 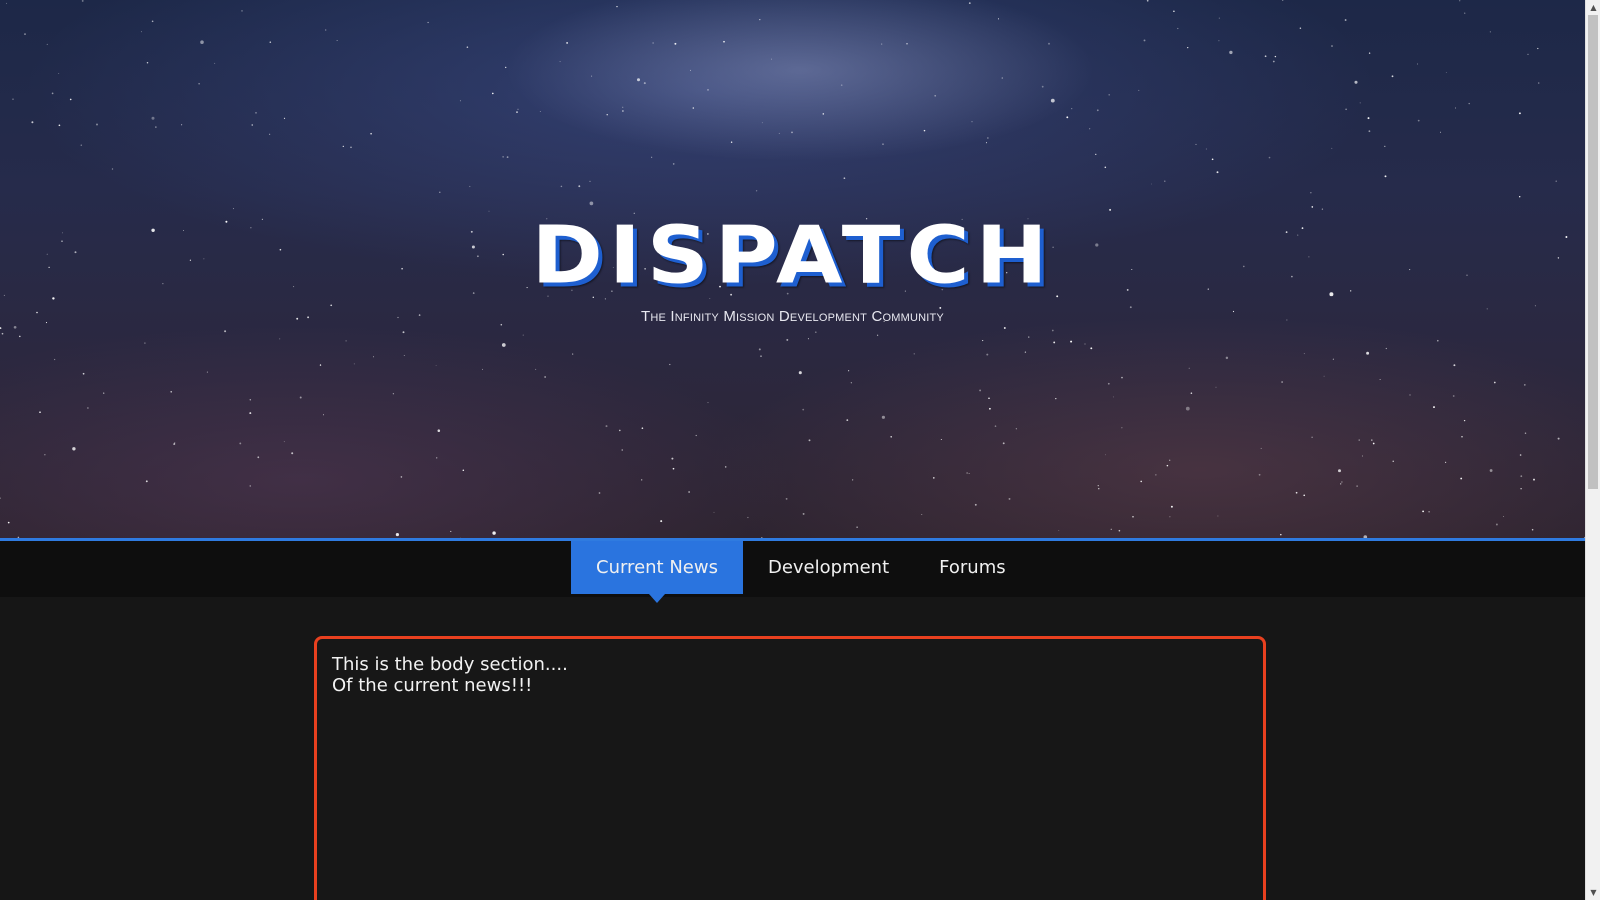 I want to click on scroll-down-arrow-icon: ▼, so click(x=1593, y=892).